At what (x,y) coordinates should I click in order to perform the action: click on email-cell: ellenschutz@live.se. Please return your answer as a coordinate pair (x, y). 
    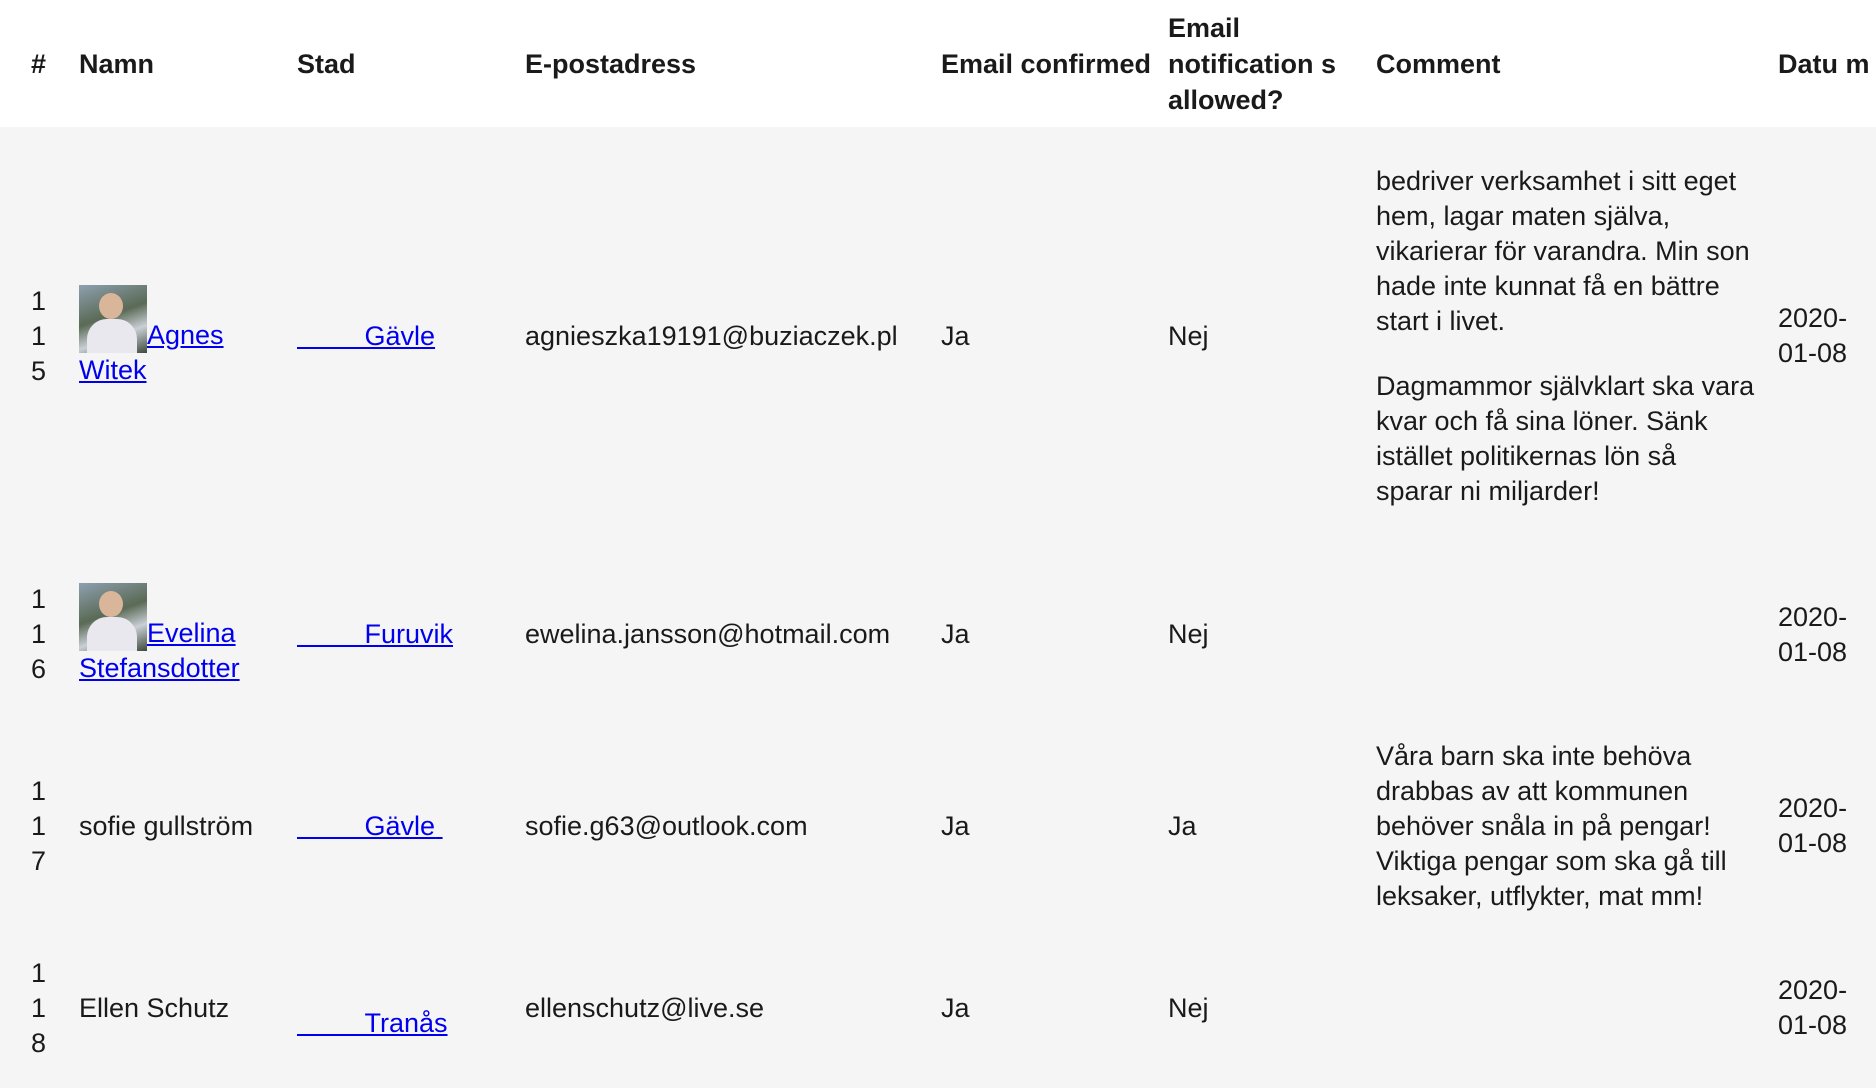
    Looking at the image, I should click on (645, 1007).